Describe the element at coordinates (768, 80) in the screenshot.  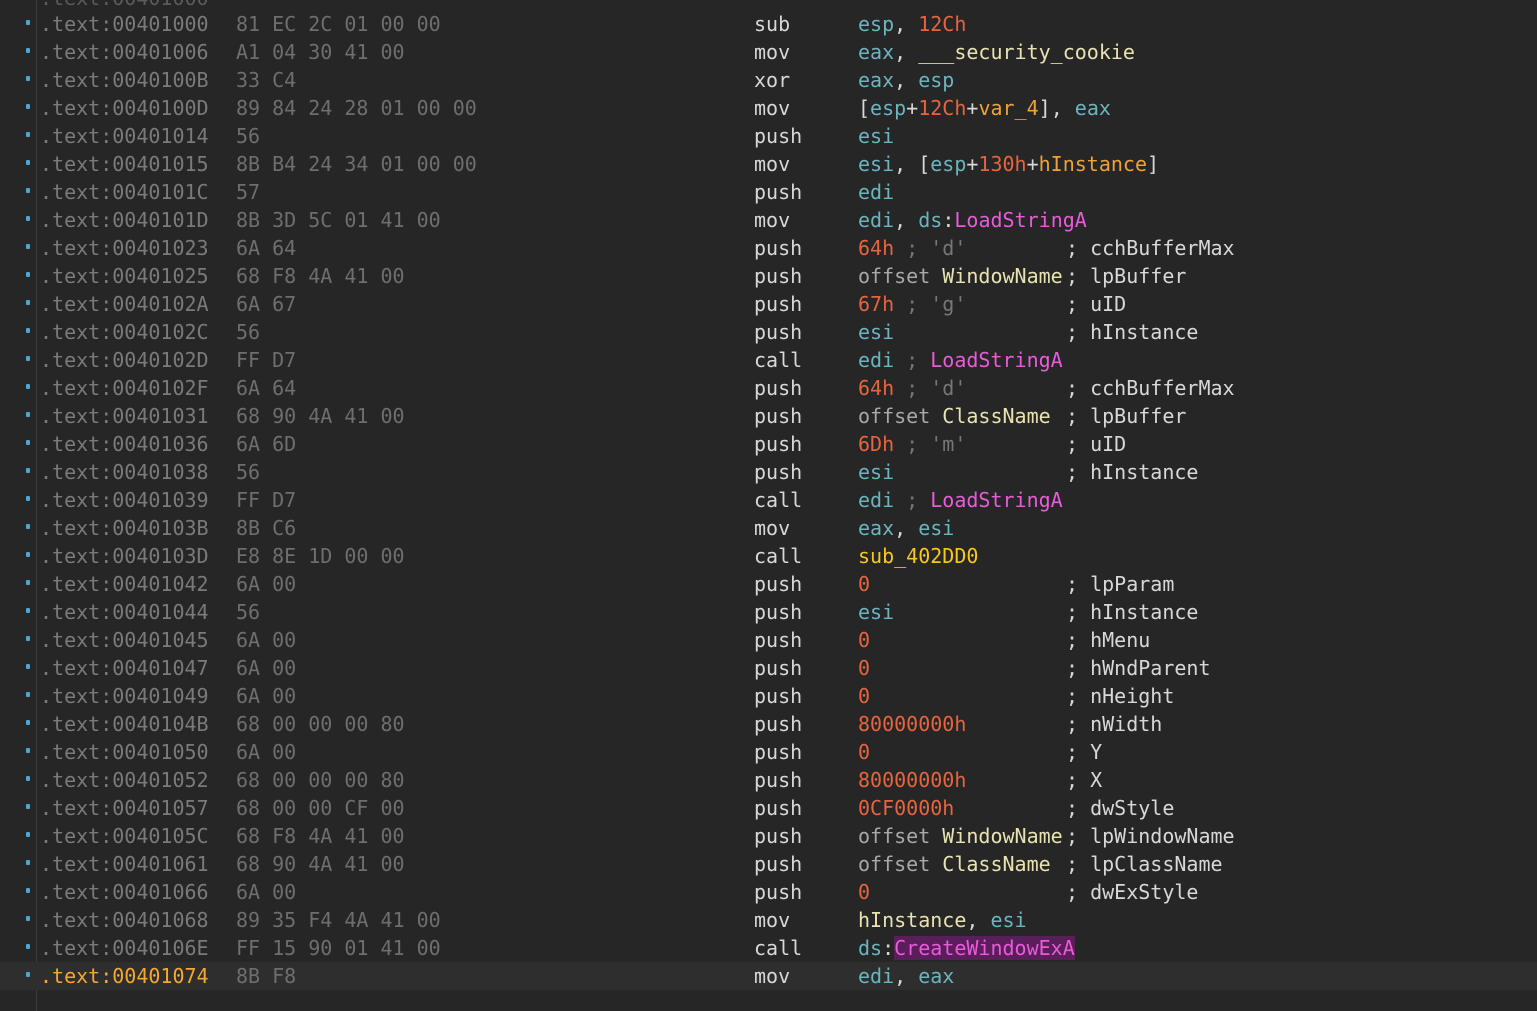
I see `listing-row: .text:0040100B 33 C4 xor eax, esp` at that location.